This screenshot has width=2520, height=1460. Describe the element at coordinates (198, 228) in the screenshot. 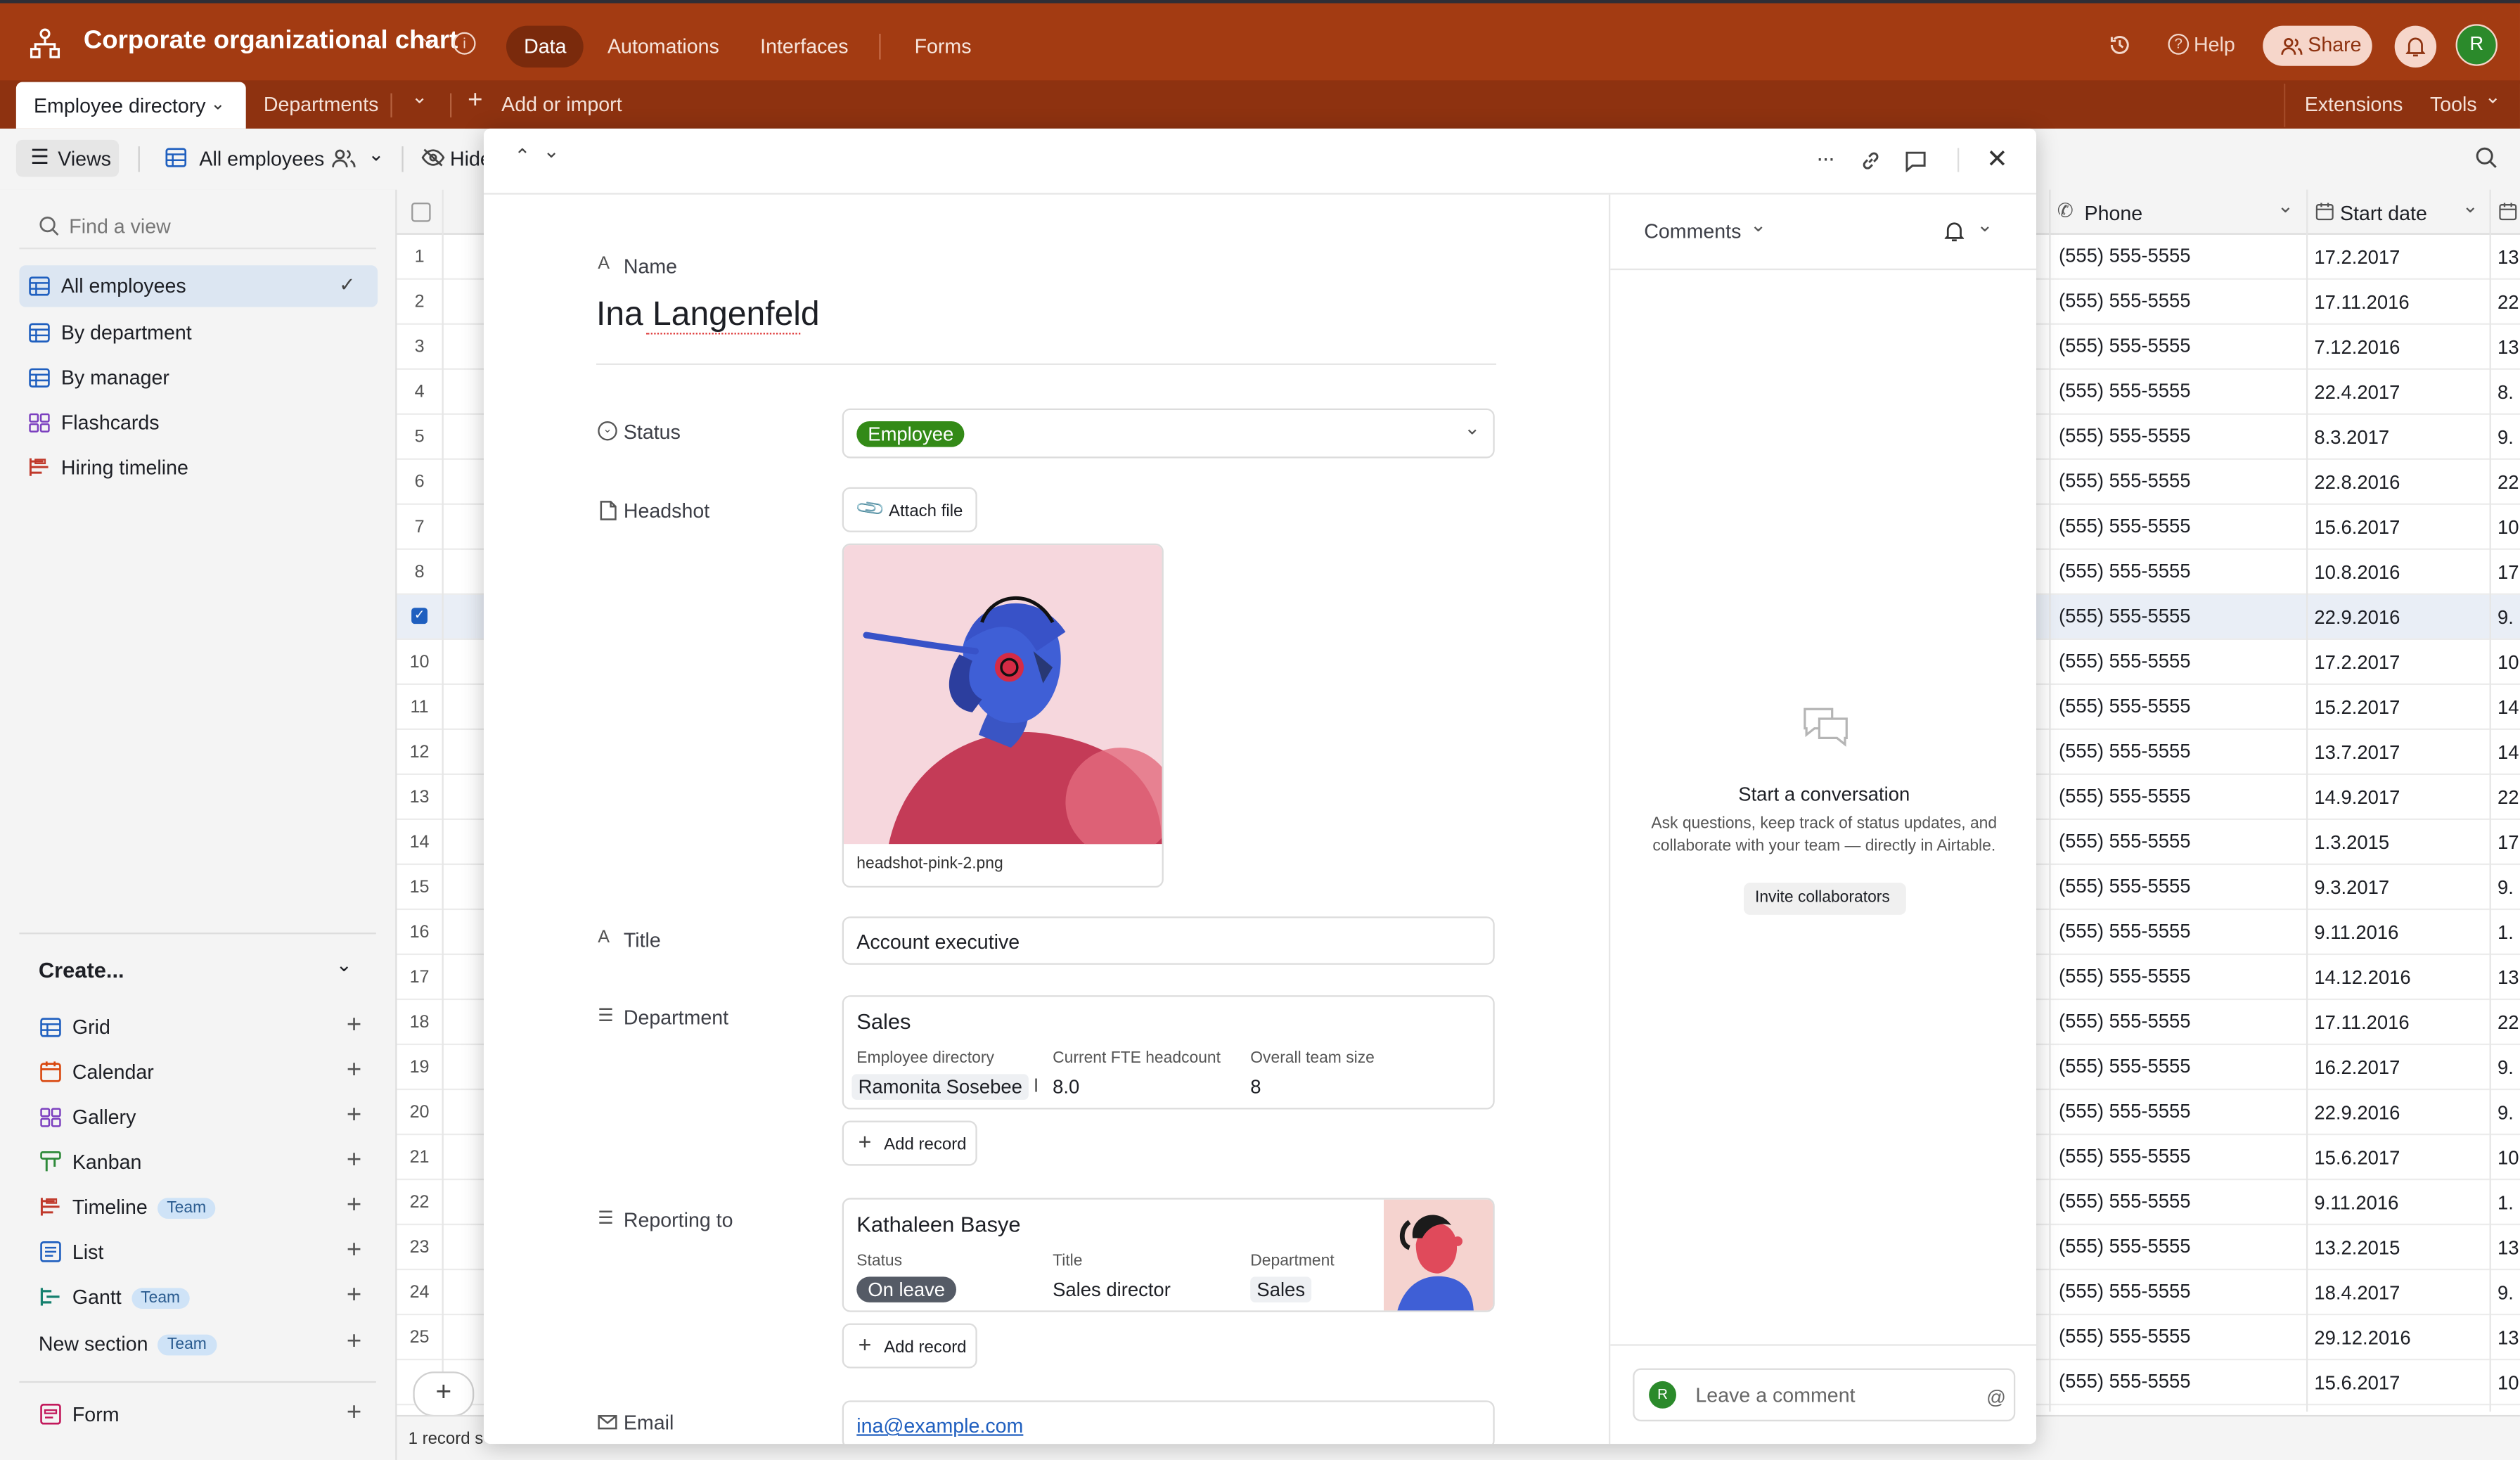

I see `find-view-search: Find a view` at that location.